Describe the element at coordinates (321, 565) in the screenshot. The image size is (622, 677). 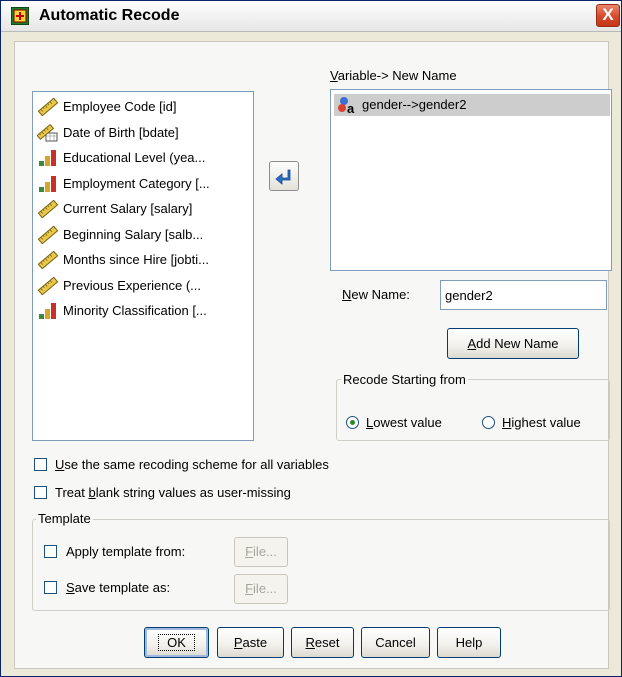
I see `template-group` at that location.